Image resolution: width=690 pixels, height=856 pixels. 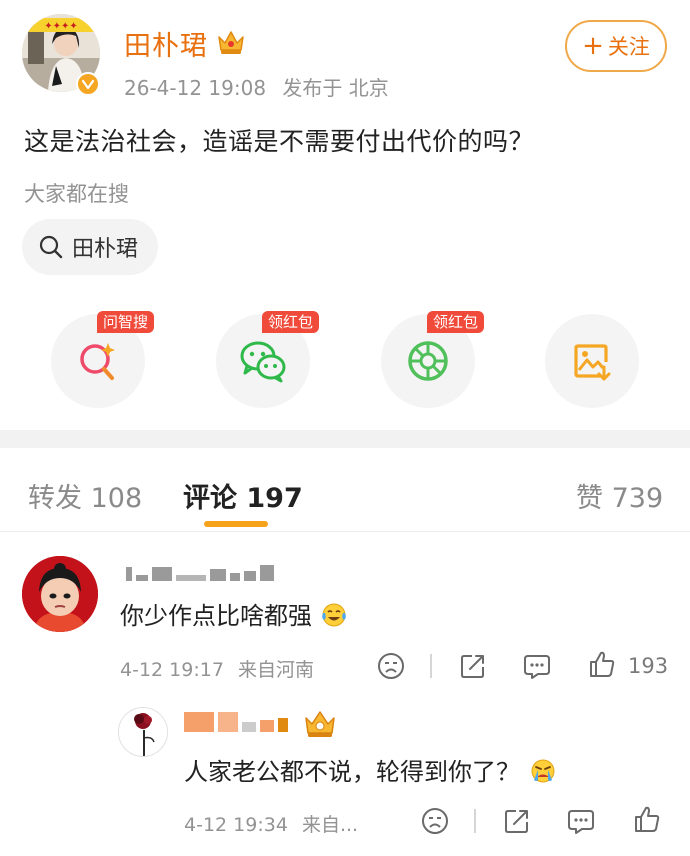 I want to click on search-chip-label: 田朴珺, so click(x=105, y=249).